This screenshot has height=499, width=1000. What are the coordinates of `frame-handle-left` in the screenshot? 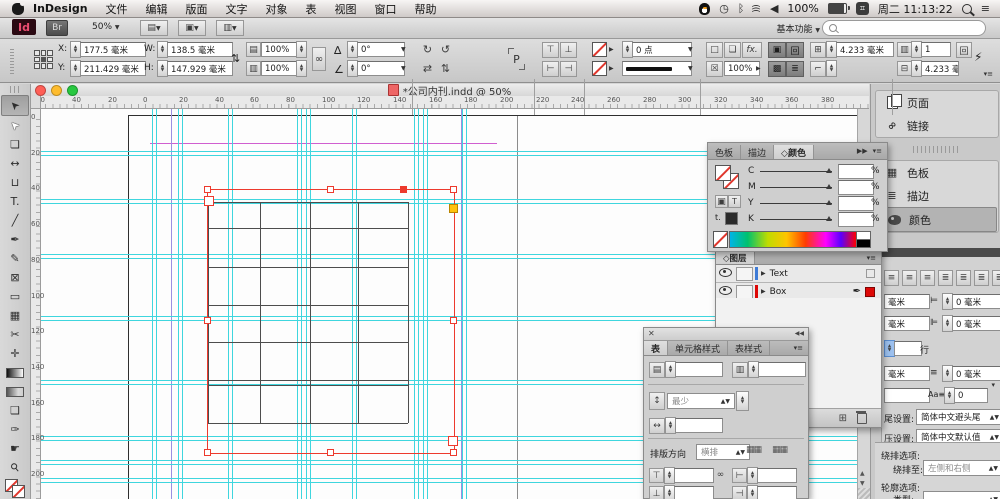 It's located at (207, 320).